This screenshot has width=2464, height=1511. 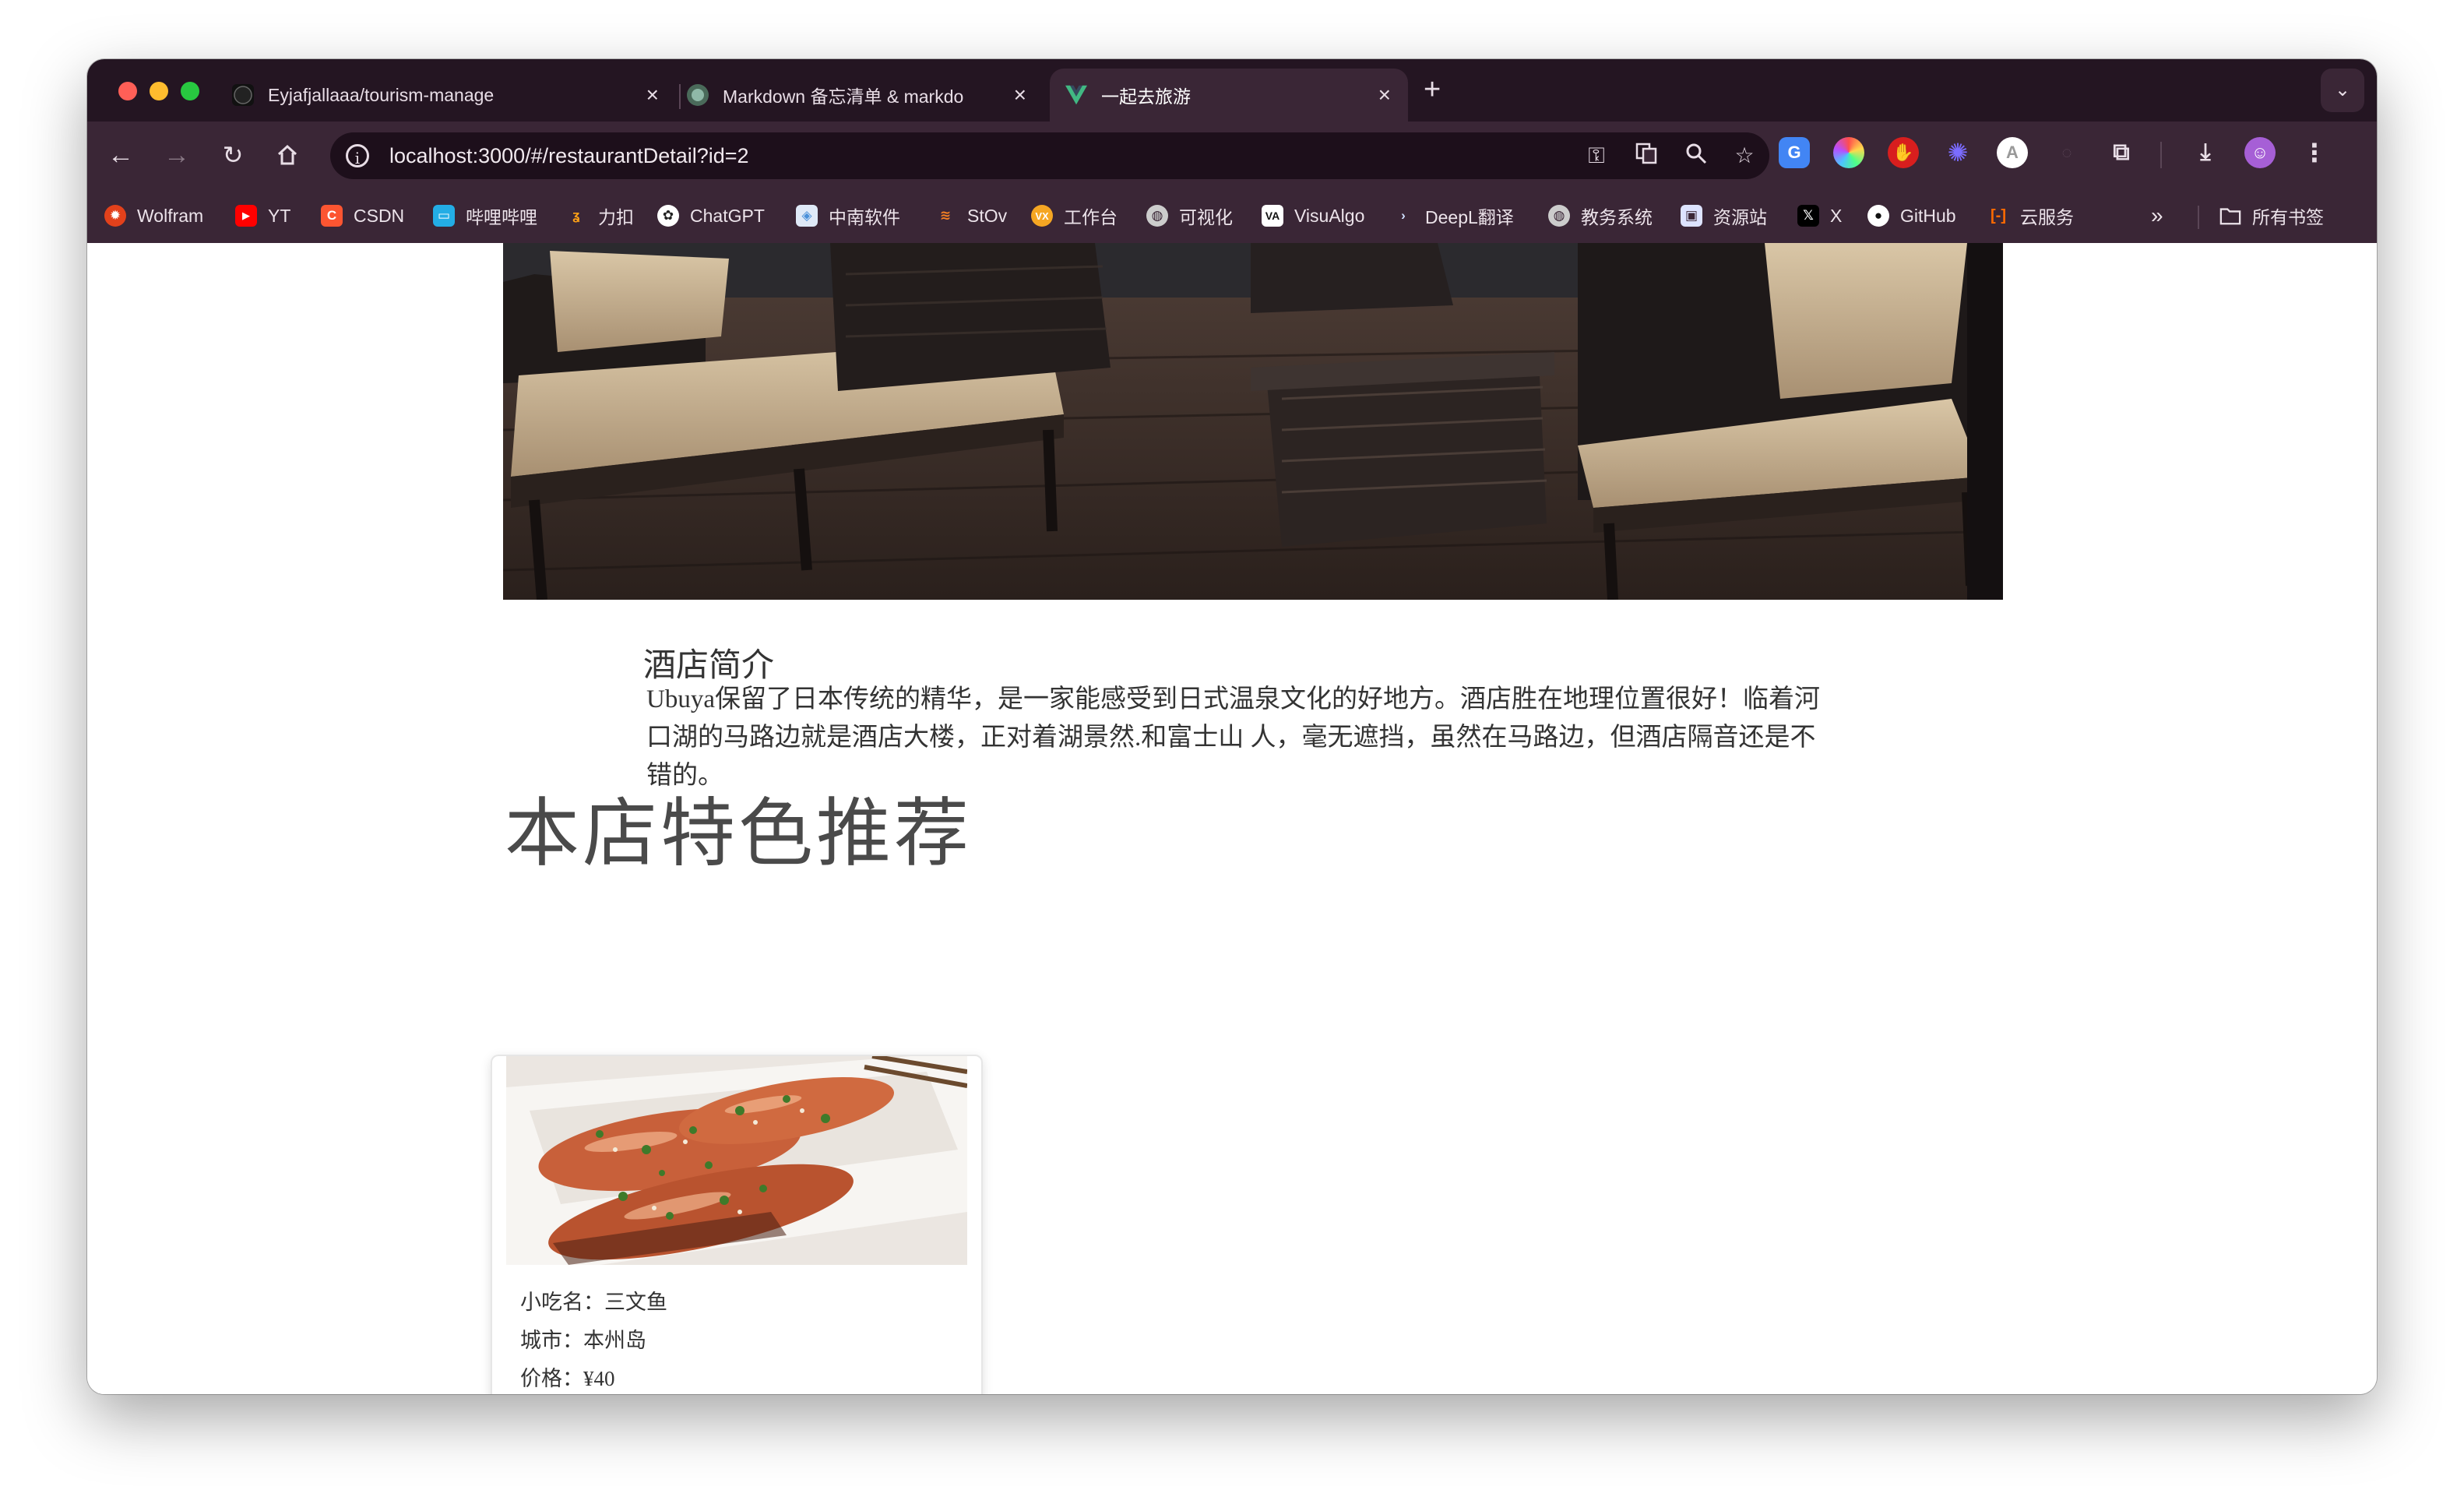 What do you see at coordinates (2315, 152) in the screenshot?
I see `more-menu-icon: ⋮` at bounding box center [2315, 152].